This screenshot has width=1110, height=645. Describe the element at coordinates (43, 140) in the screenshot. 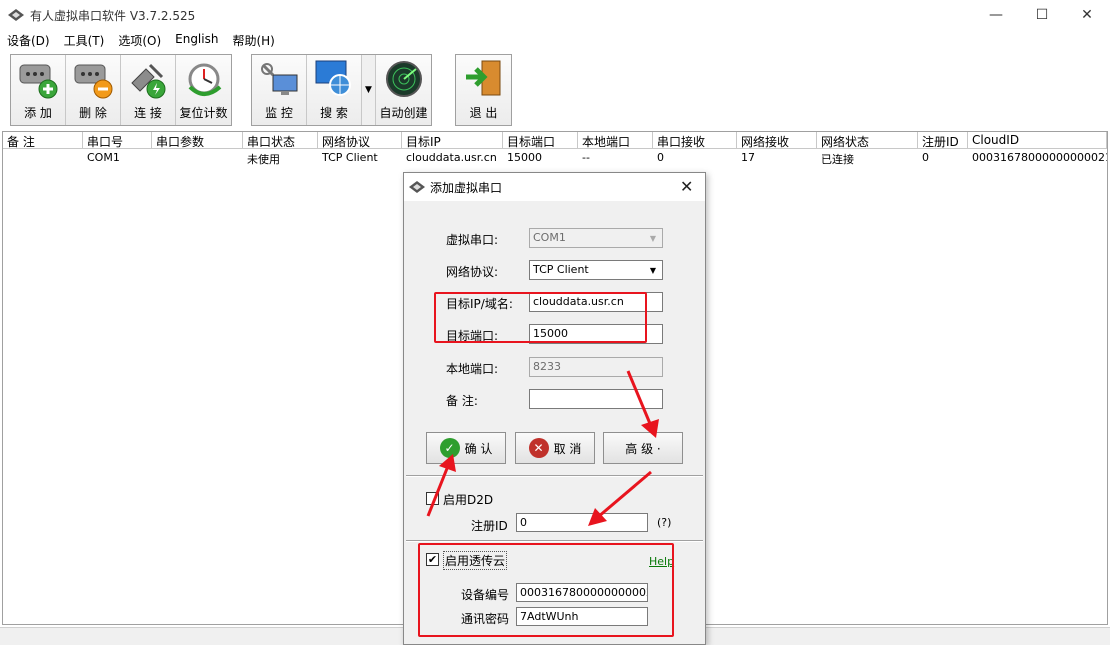

I see `col-remark: 备 注` at that location.